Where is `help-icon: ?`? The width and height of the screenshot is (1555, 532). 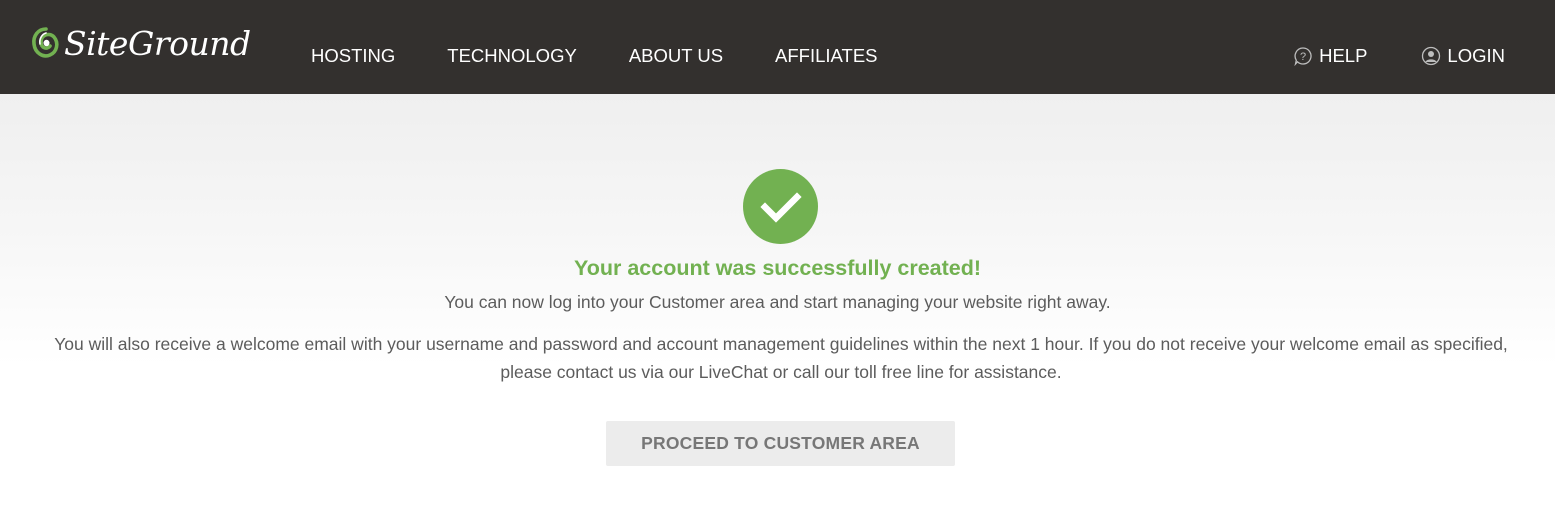
help-icon: ? is located at coordinates (1303, 56).